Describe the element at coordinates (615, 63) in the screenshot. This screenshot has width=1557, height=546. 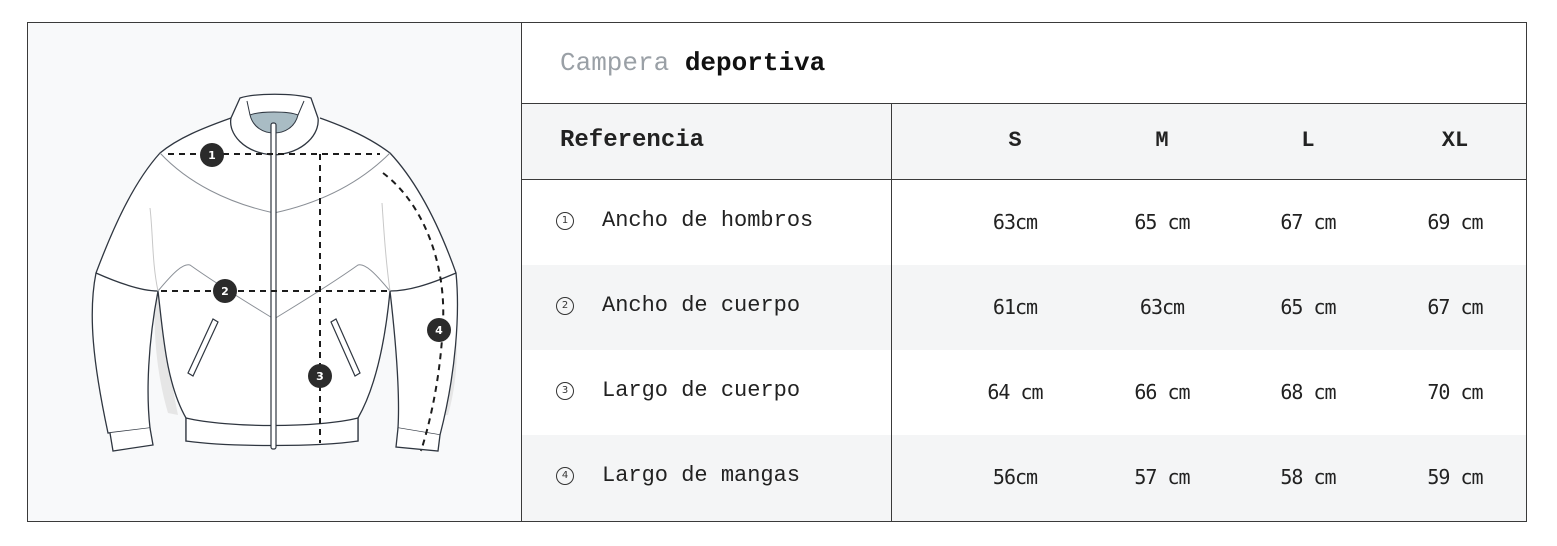
I see `product-title-light: Campera` at that location.